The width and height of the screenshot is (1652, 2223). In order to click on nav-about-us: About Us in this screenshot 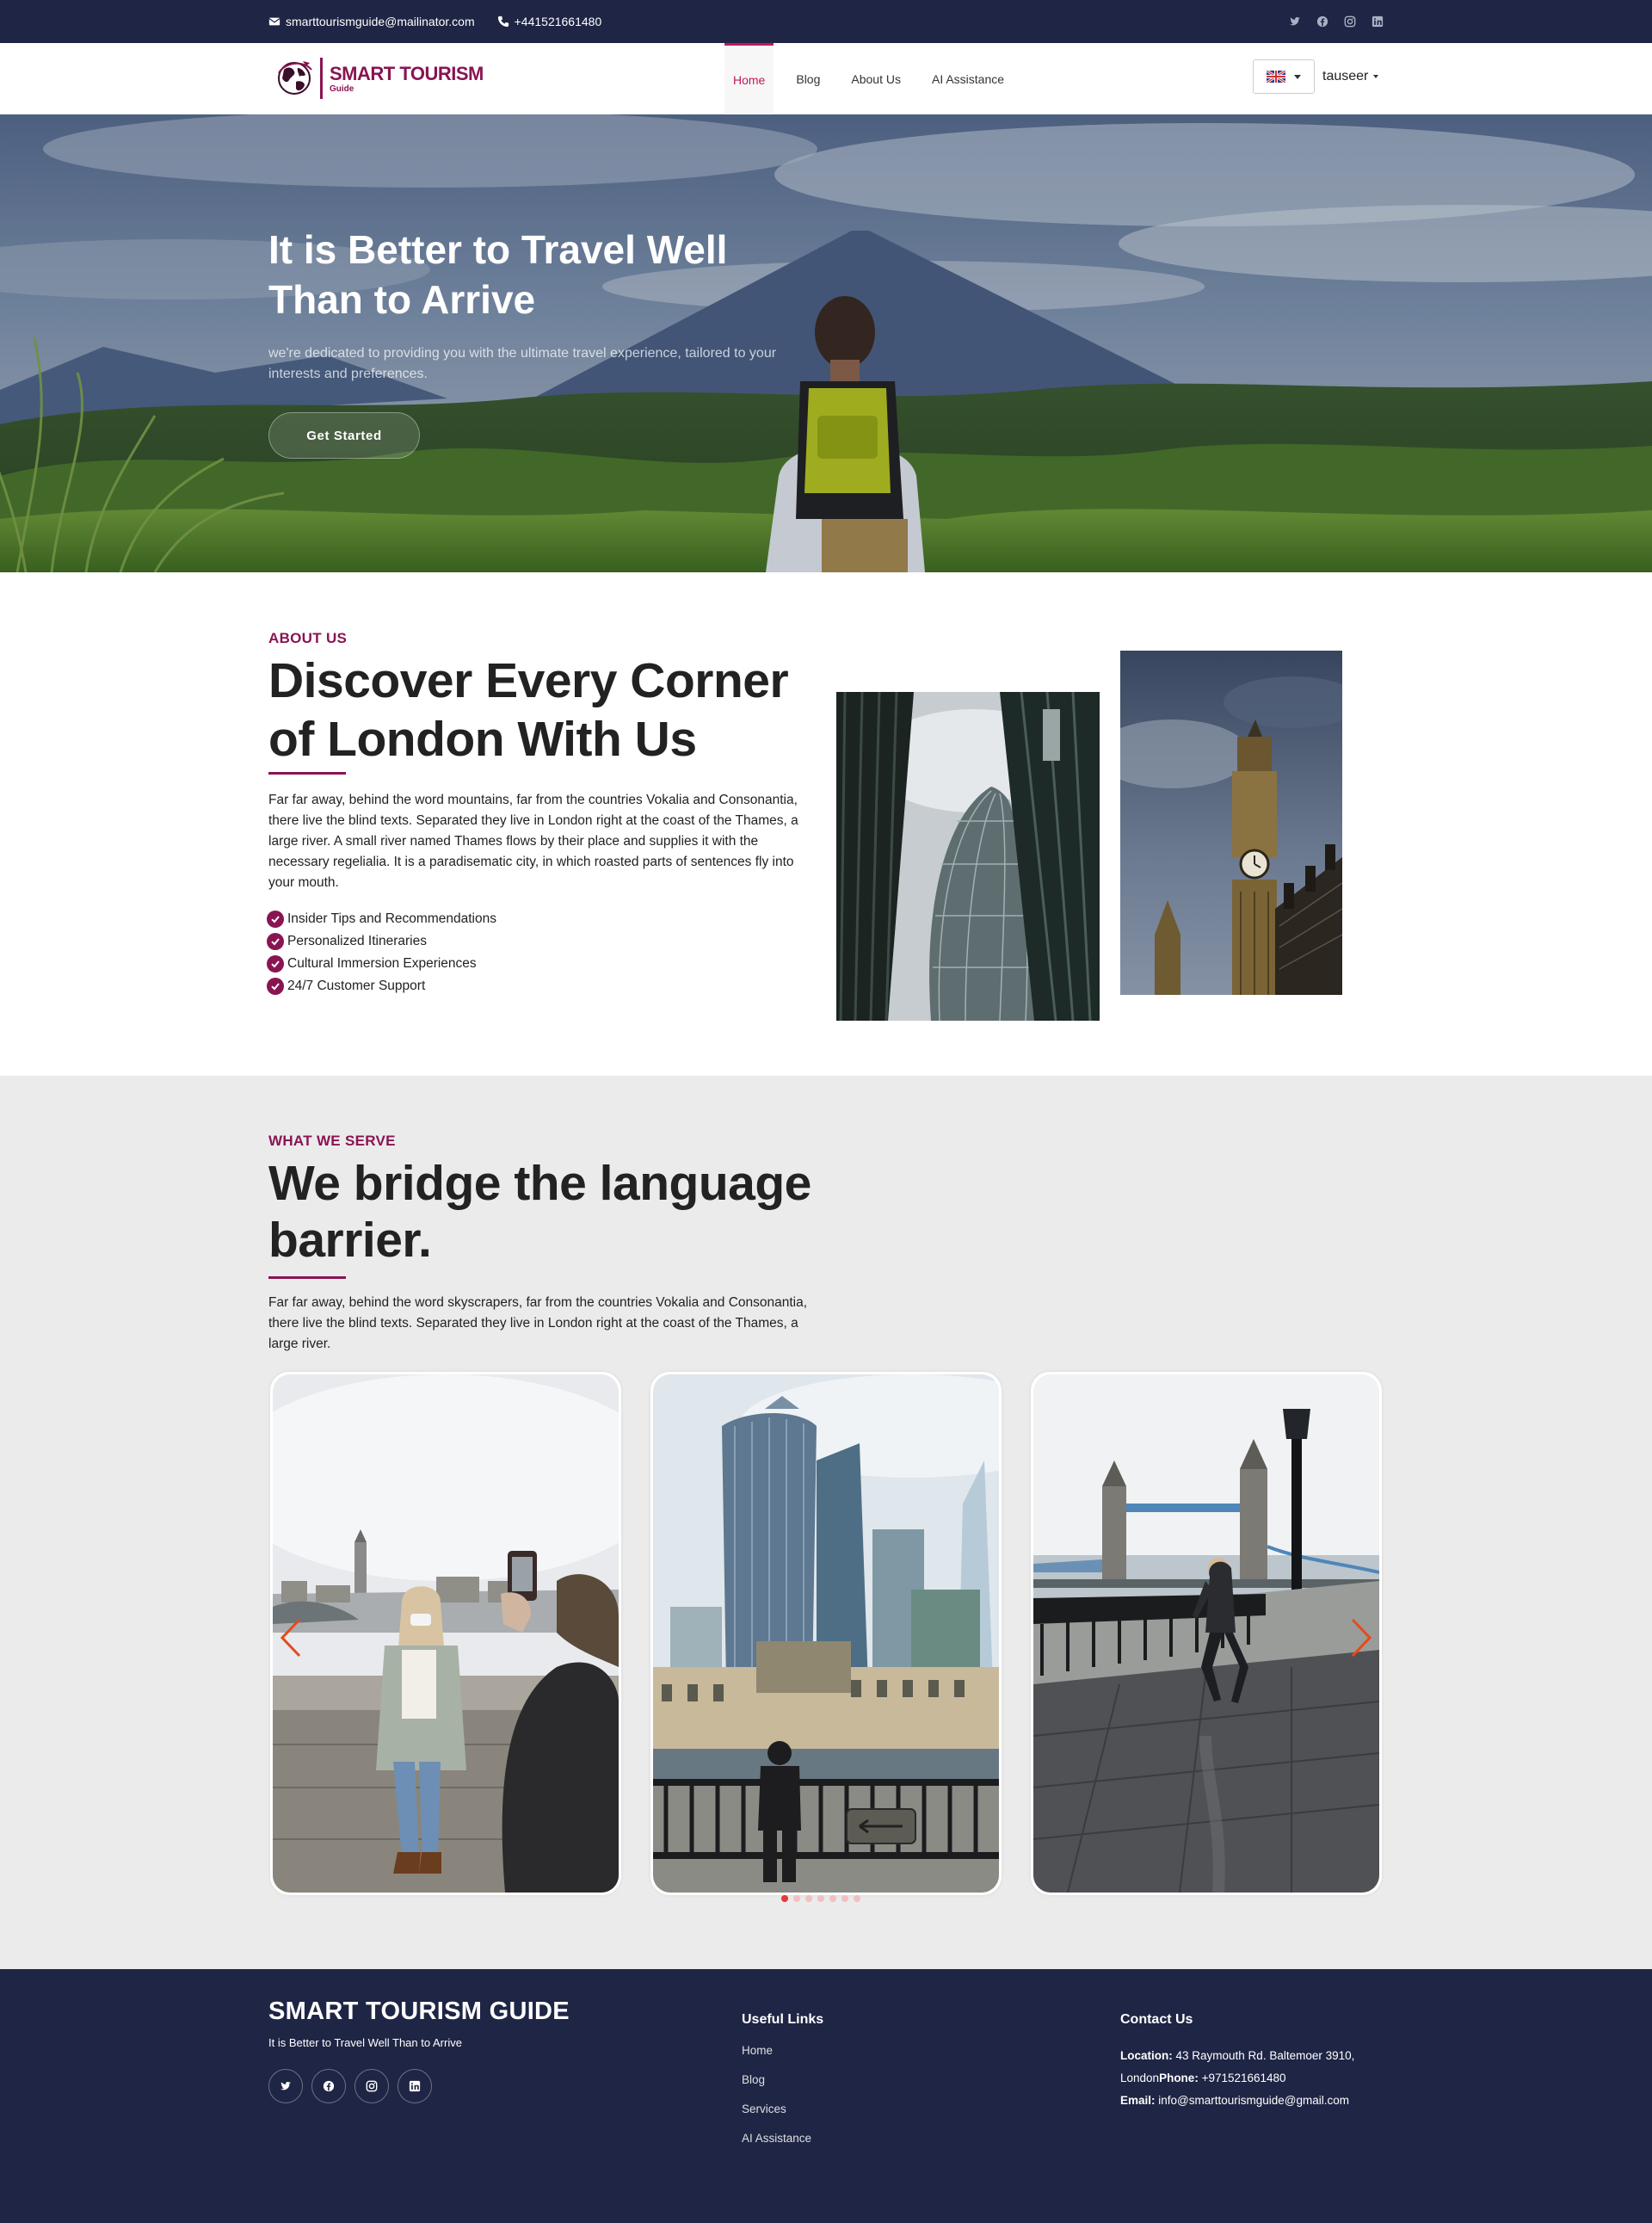, I will do `click(875, 79)`.